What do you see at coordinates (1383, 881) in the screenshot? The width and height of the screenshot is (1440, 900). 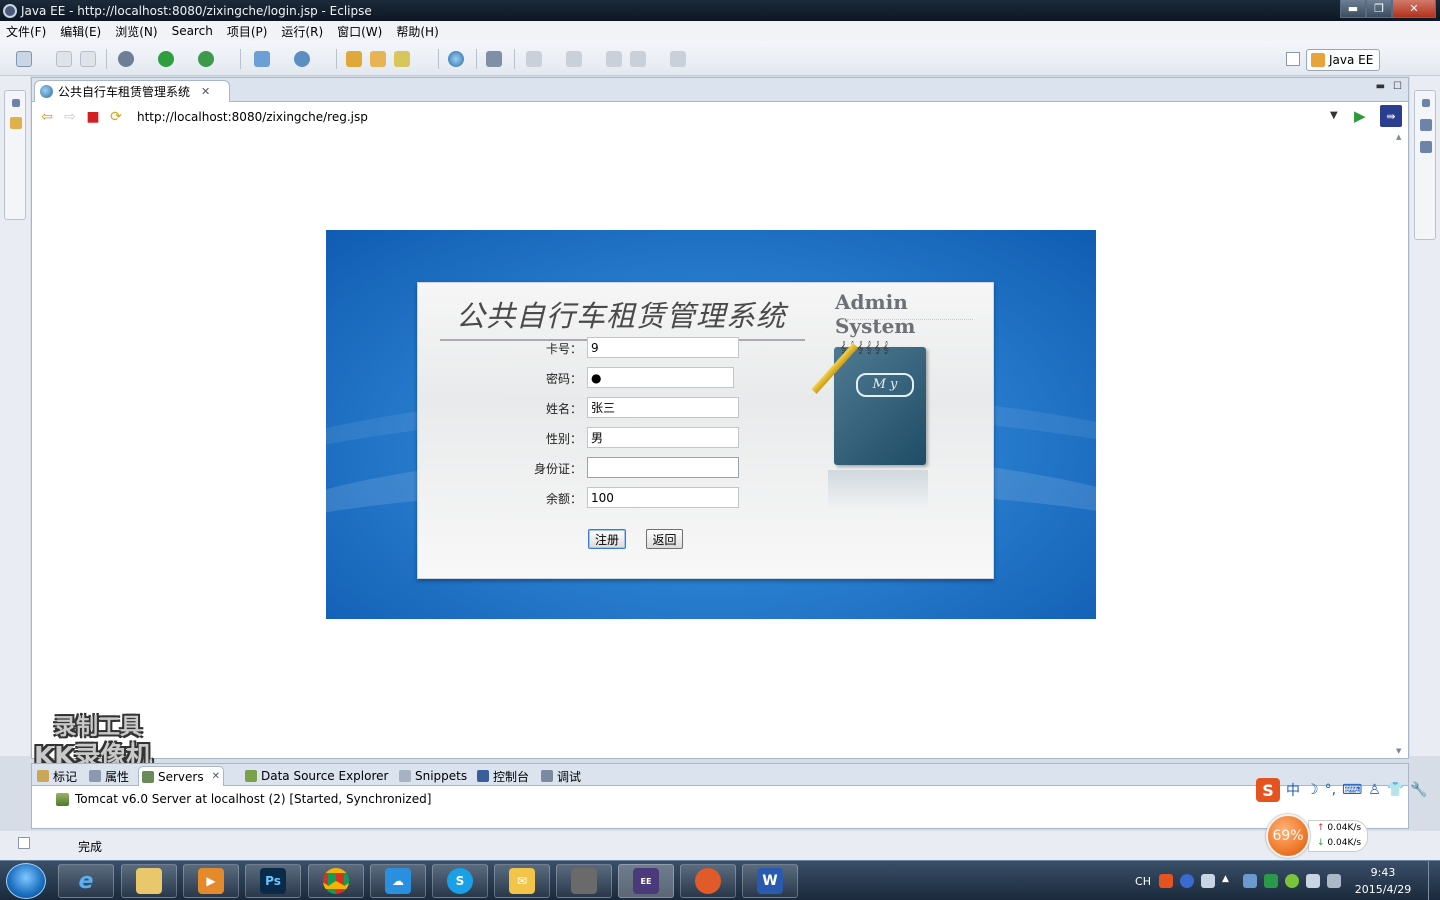 I see `clock: 9:43 2015/4/29` at bounding box center [1383, 881].